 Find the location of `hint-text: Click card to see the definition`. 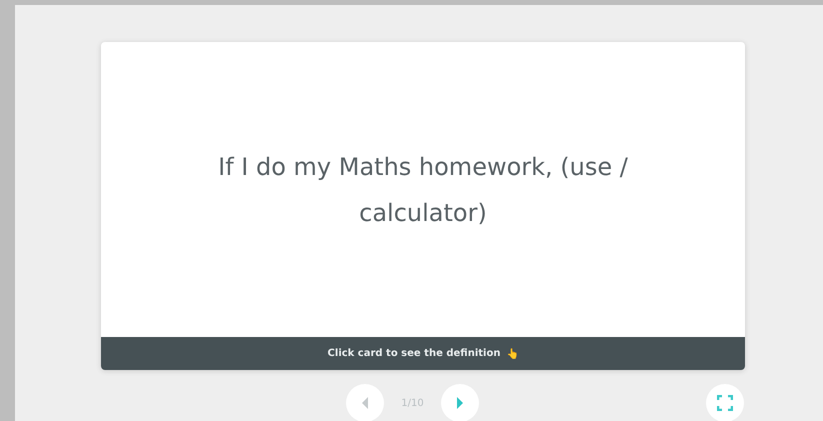

hint-text: Click card to see the definition is located at coordinates (414, 353).